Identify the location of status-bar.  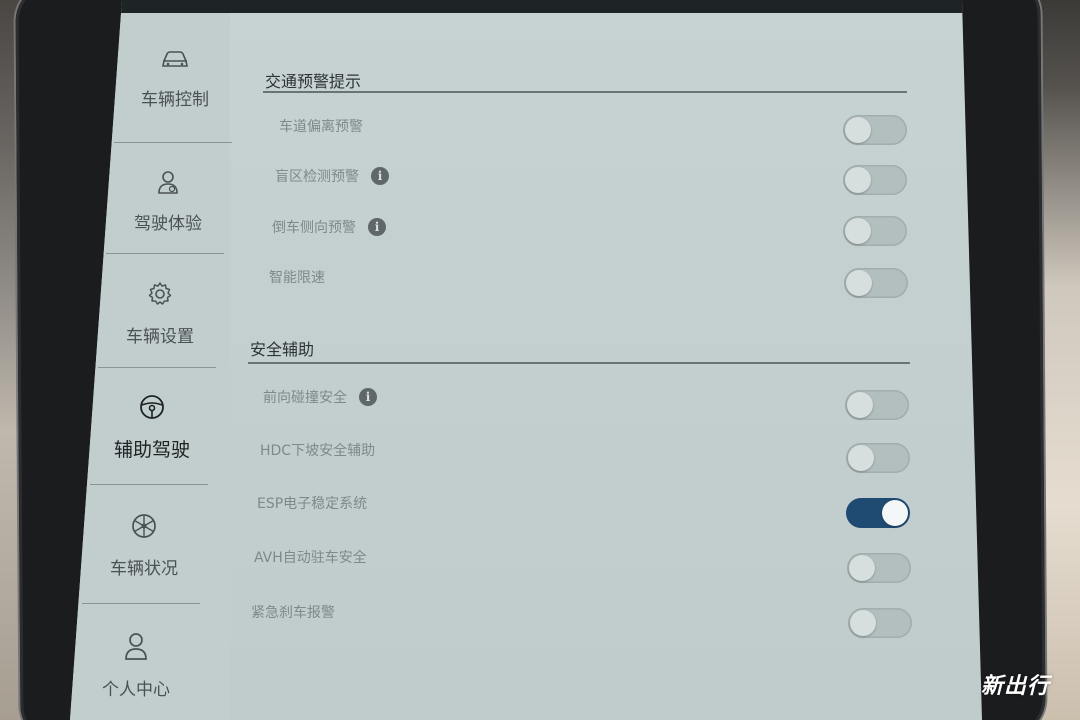
(526, 6).